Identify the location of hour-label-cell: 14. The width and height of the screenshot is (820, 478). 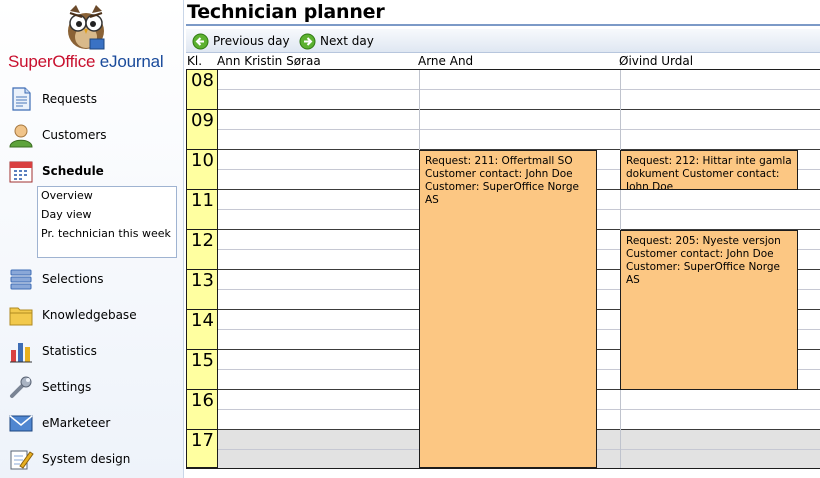
(202, 330).